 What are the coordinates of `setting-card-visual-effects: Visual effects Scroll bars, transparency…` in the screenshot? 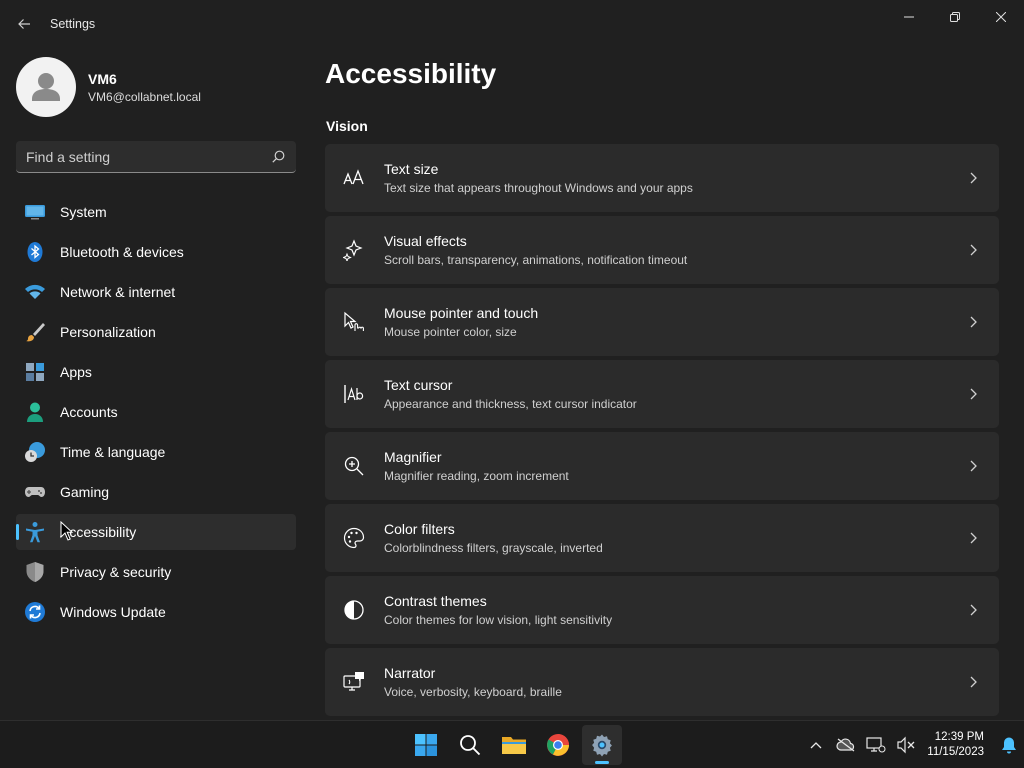 It's located at (662, 250).